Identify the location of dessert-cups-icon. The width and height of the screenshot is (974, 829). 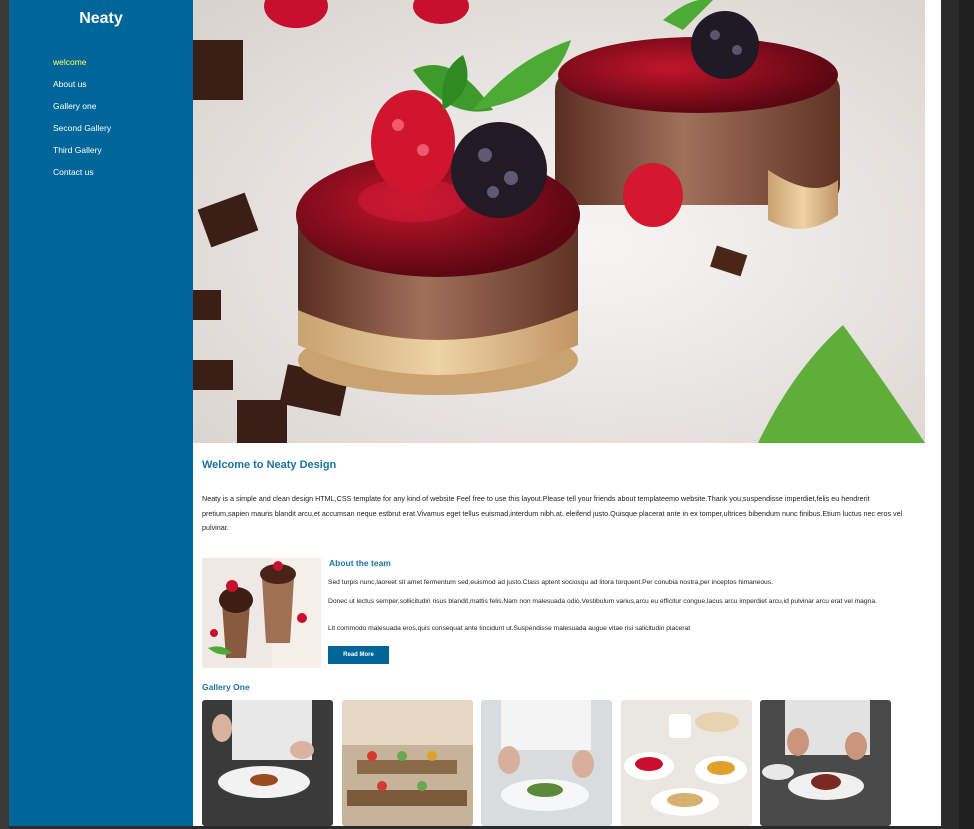
(261, 613).